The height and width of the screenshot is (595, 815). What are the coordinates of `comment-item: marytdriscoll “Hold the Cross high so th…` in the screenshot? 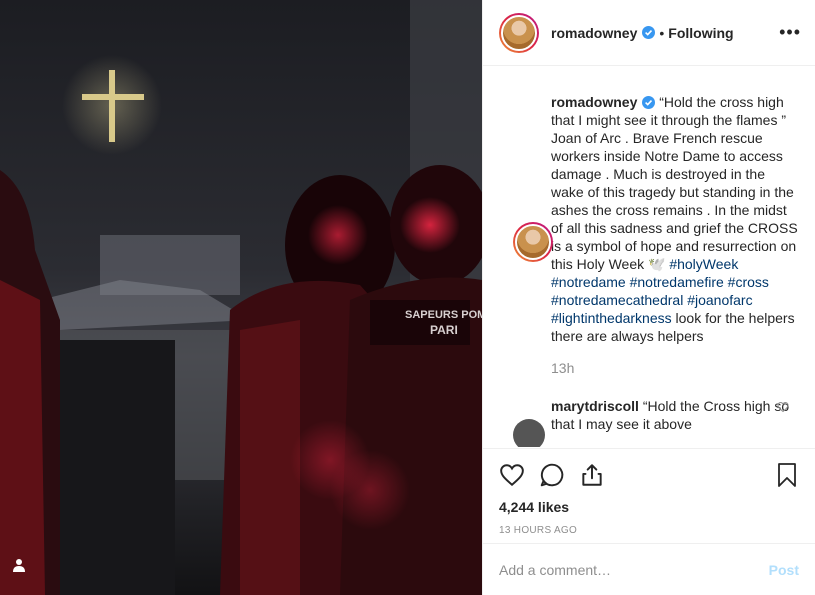 It's located at (649, 422).